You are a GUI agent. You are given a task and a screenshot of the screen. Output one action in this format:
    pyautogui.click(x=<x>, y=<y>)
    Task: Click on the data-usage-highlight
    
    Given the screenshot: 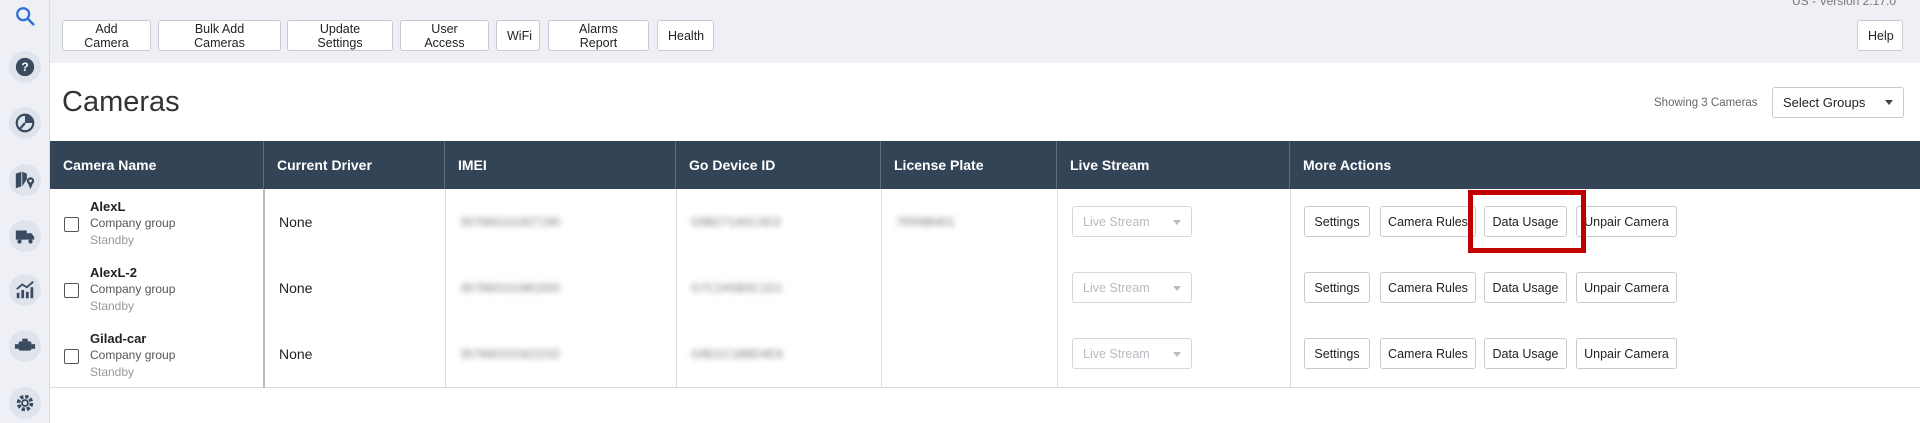 What is the action you would take?
    pyautogui.click(x=1527, y=221)
    